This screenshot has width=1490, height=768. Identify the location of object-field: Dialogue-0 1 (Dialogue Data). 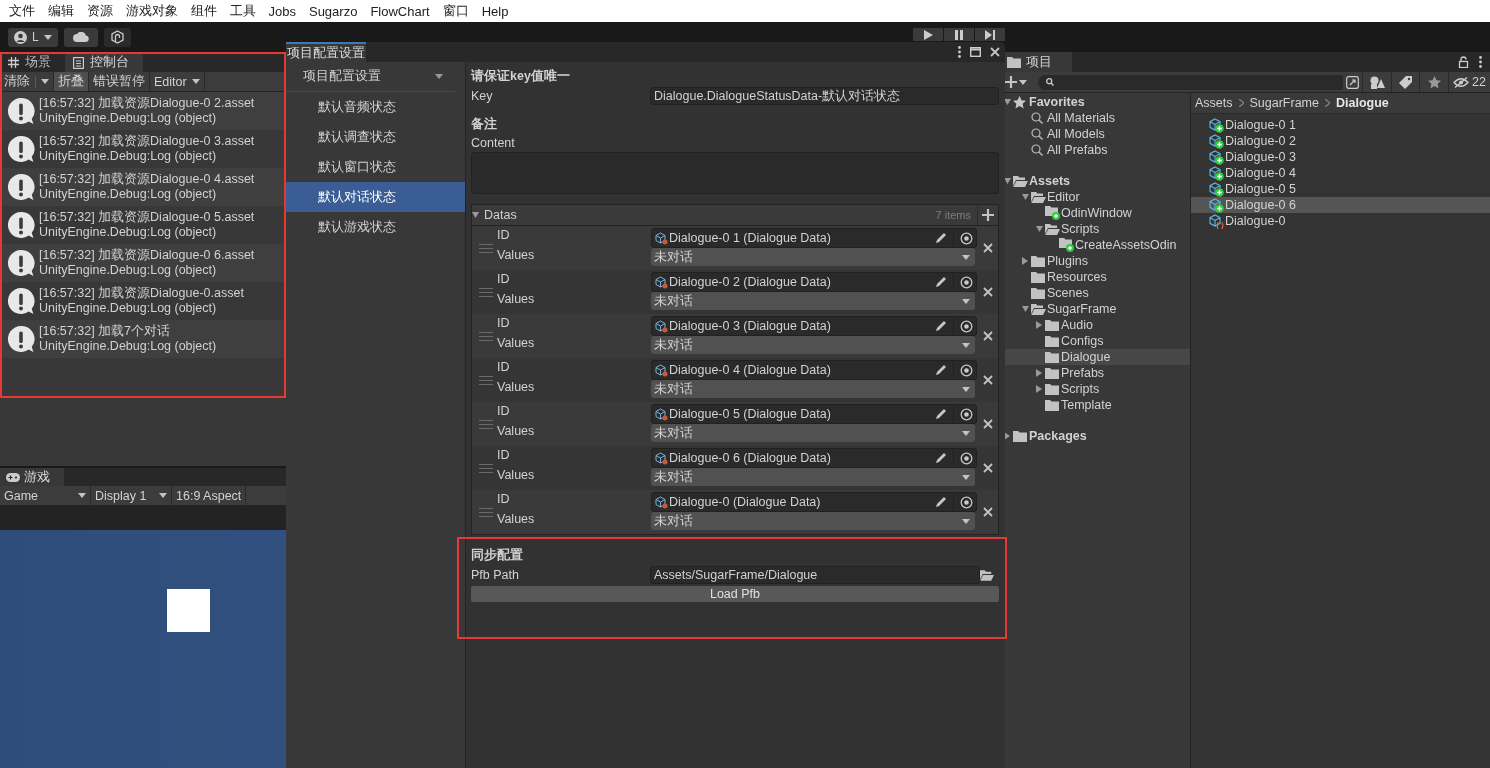
(814, 238).